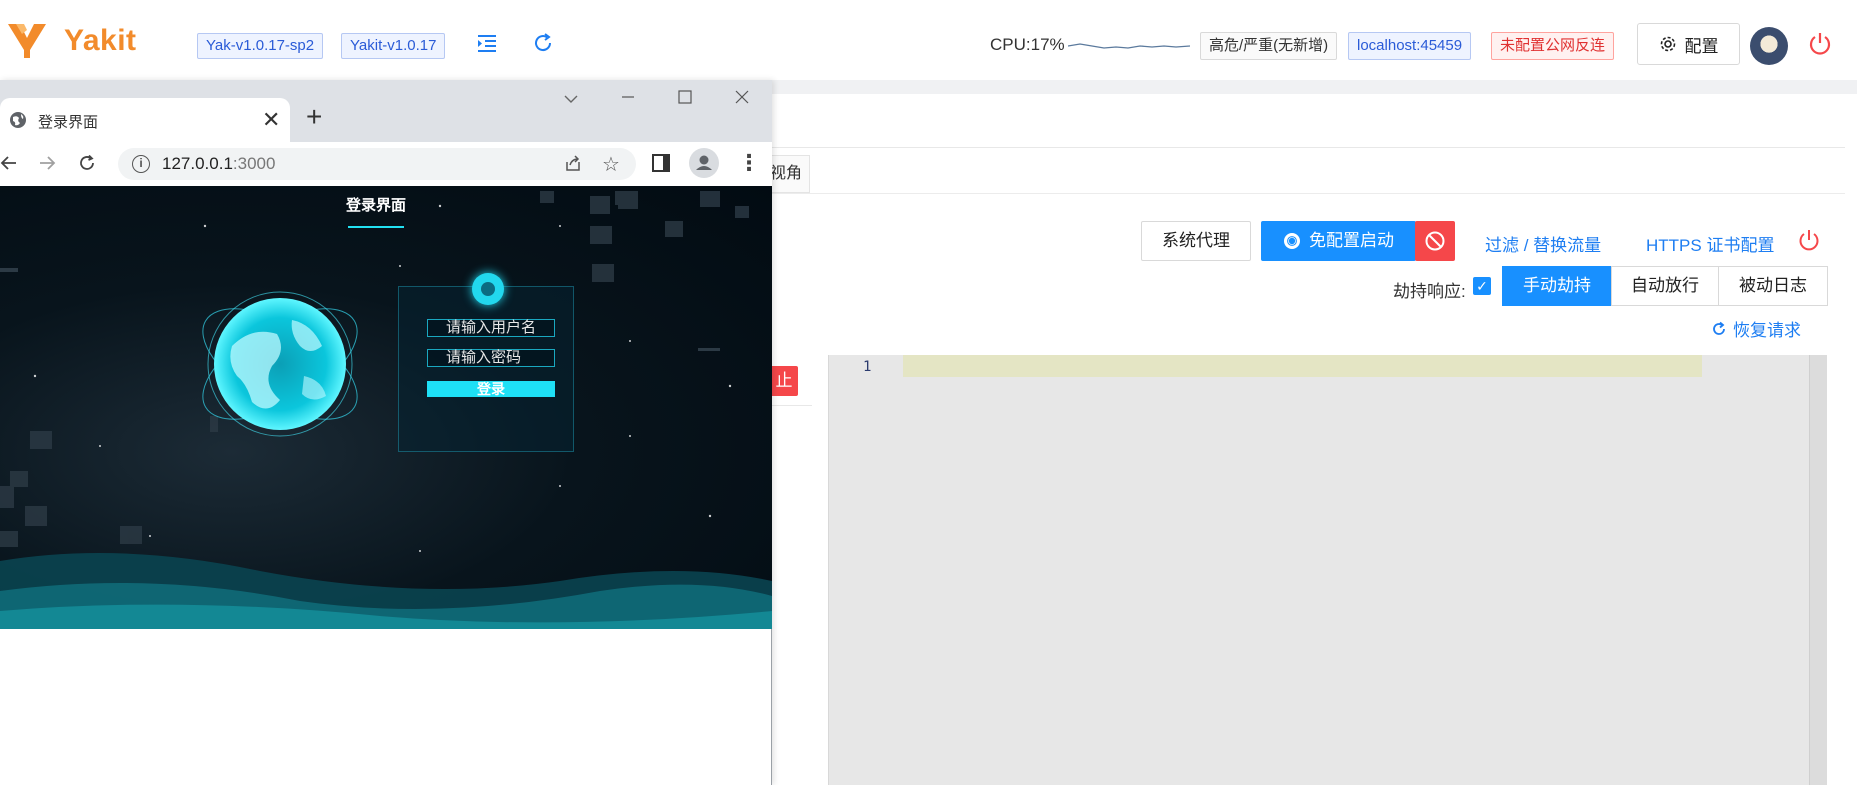 This screenshot has width=1857, height=785. What do you see at coordinates (1410, 46) in the screenshot?
I see `engine-host-tag: localhost:45459` at bounding box center [1410, 46].